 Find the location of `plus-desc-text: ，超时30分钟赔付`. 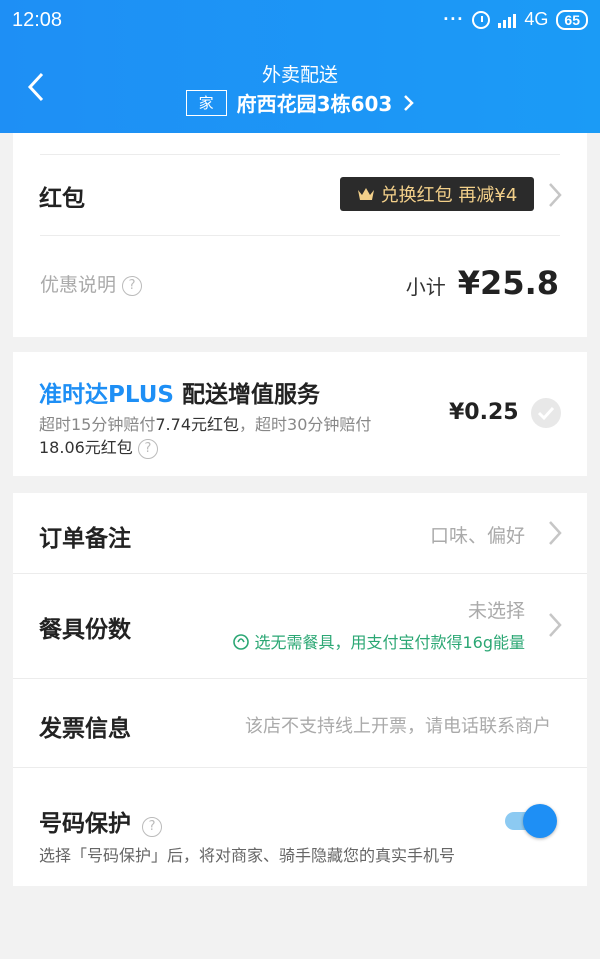

plus-desc-text: ，超时30分钟赔付 is located at coordinates (305, 424).